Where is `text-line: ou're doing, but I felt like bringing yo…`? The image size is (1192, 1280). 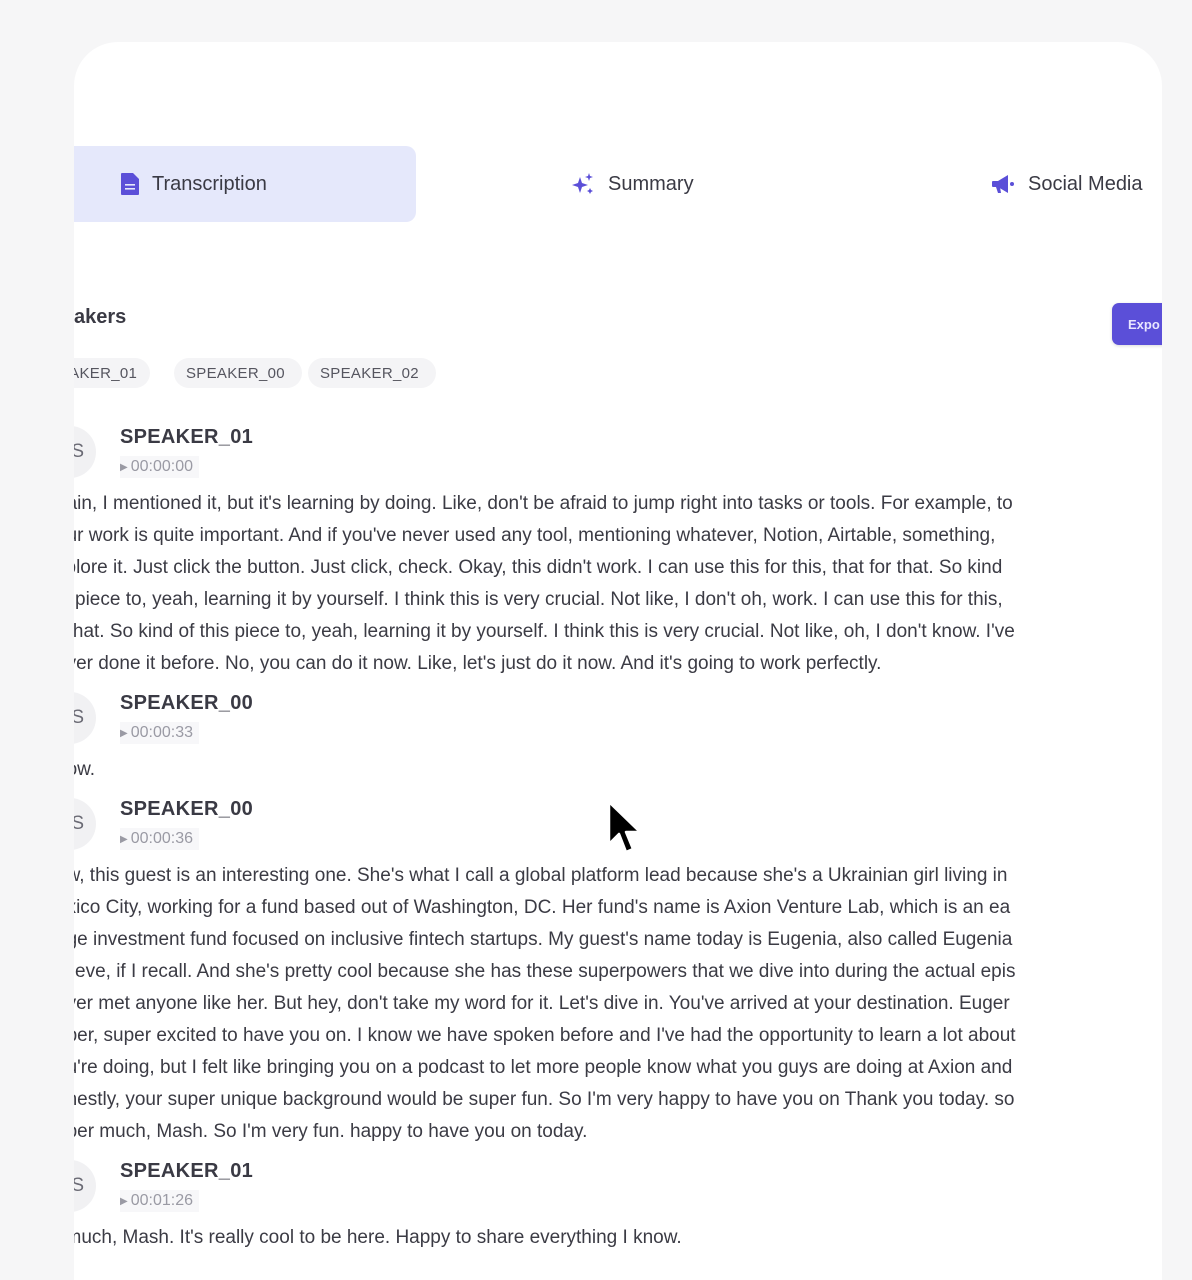
text-line: ou're doing, but I felt like bringing yo… is located at coordinates (543, 1067).